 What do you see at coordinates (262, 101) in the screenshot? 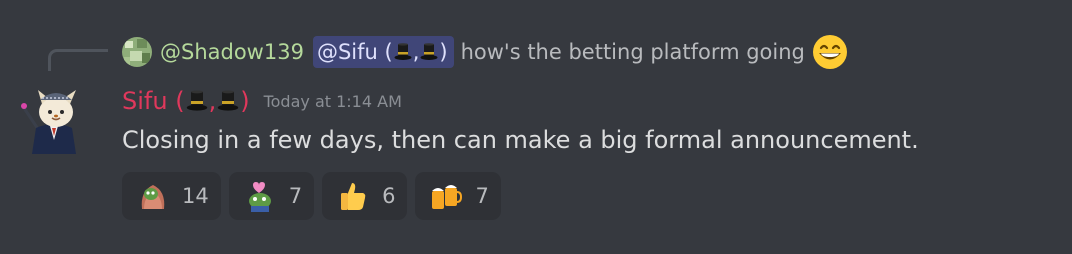
I see `message-header: Sifu ( , ) Today at 1:14 AM` at bounding box center [262, 101].